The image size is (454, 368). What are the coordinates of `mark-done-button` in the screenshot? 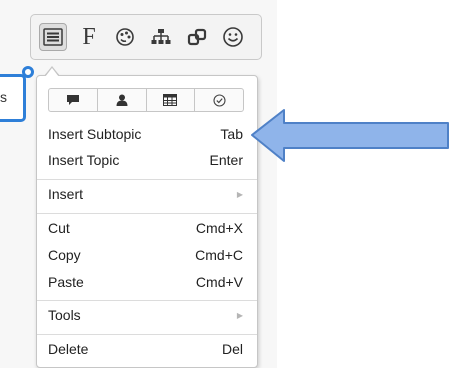 It's located at (219, 100).